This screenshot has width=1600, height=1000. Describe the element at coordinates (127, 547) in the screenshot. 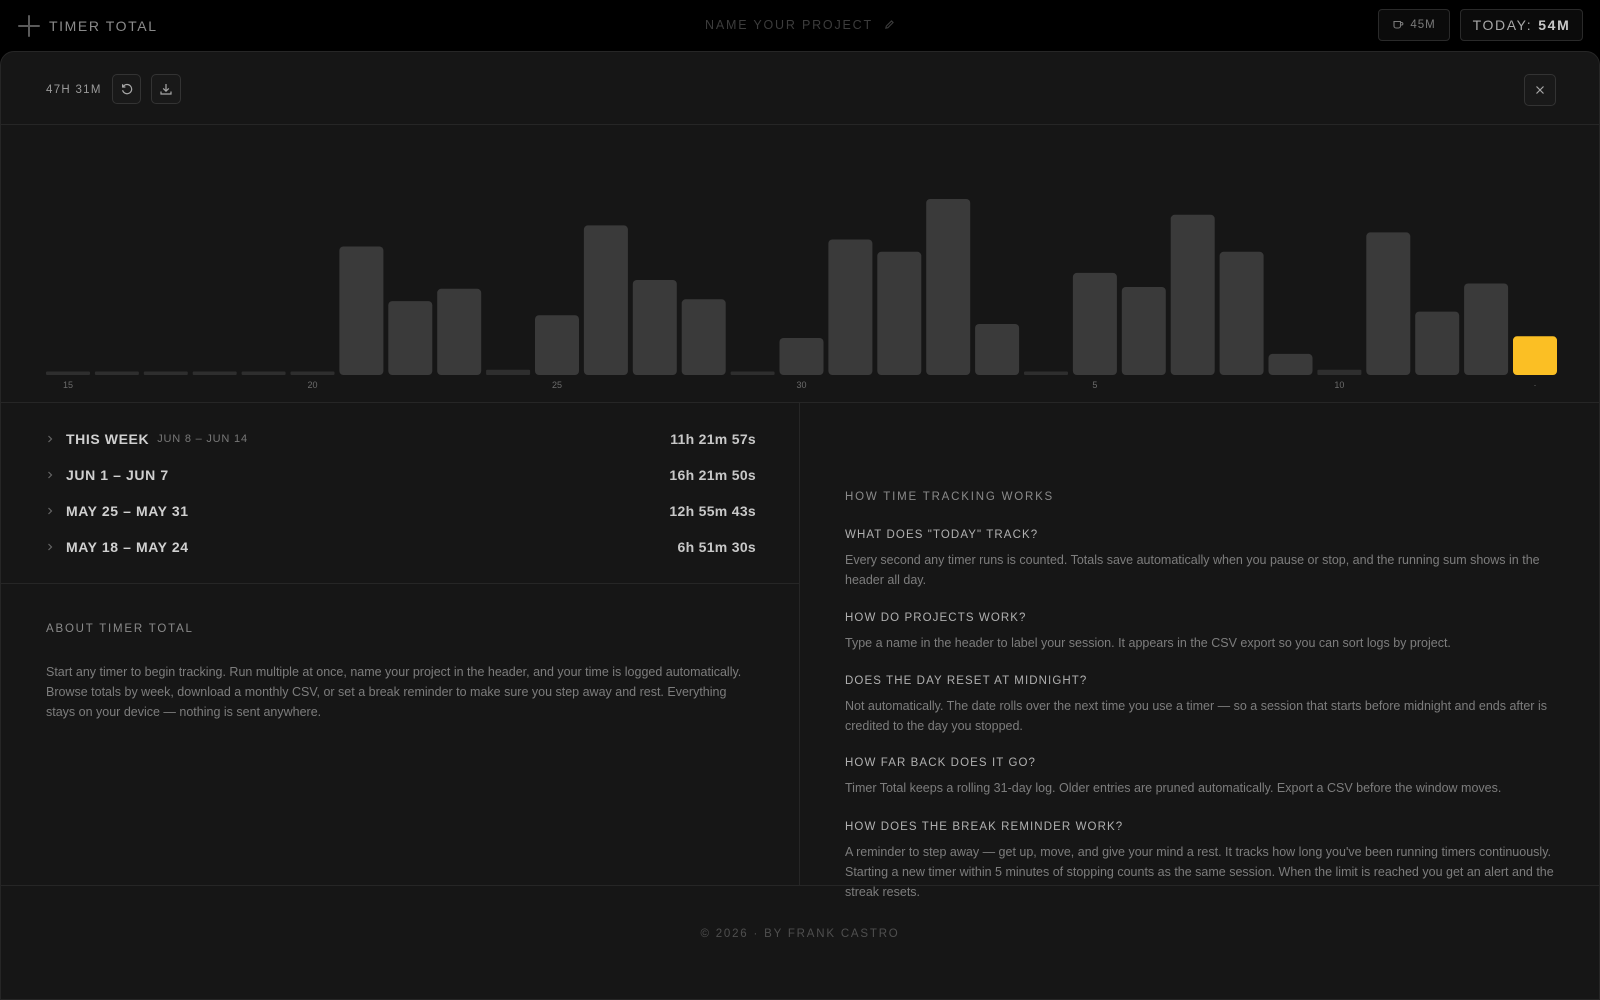

I see `week-label: MAY 18 – MAY 24` at that location.